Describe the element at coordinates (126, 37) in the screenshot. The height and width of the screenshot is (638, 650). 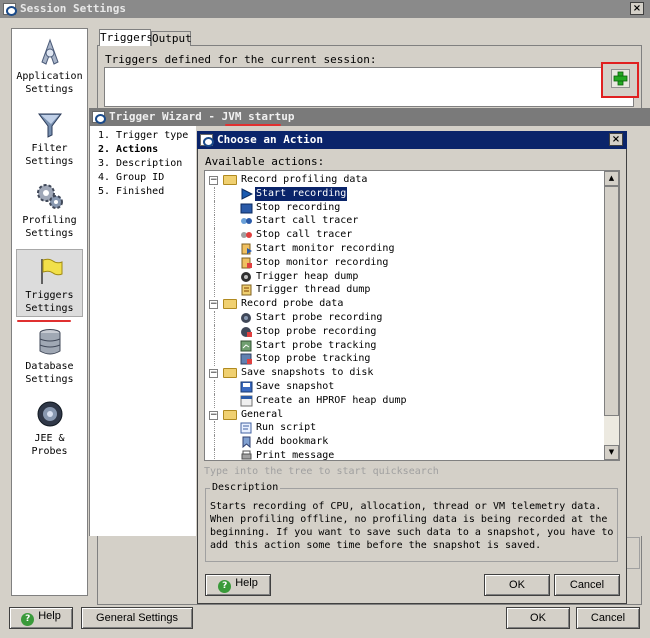
I see `tab-triggers: Triggers` at that location.